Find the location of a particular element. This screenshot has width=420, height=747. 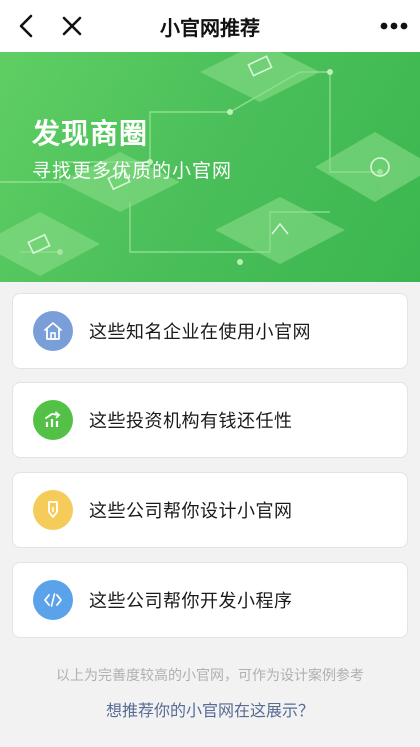

back-button is located at coordinates (26, 26).